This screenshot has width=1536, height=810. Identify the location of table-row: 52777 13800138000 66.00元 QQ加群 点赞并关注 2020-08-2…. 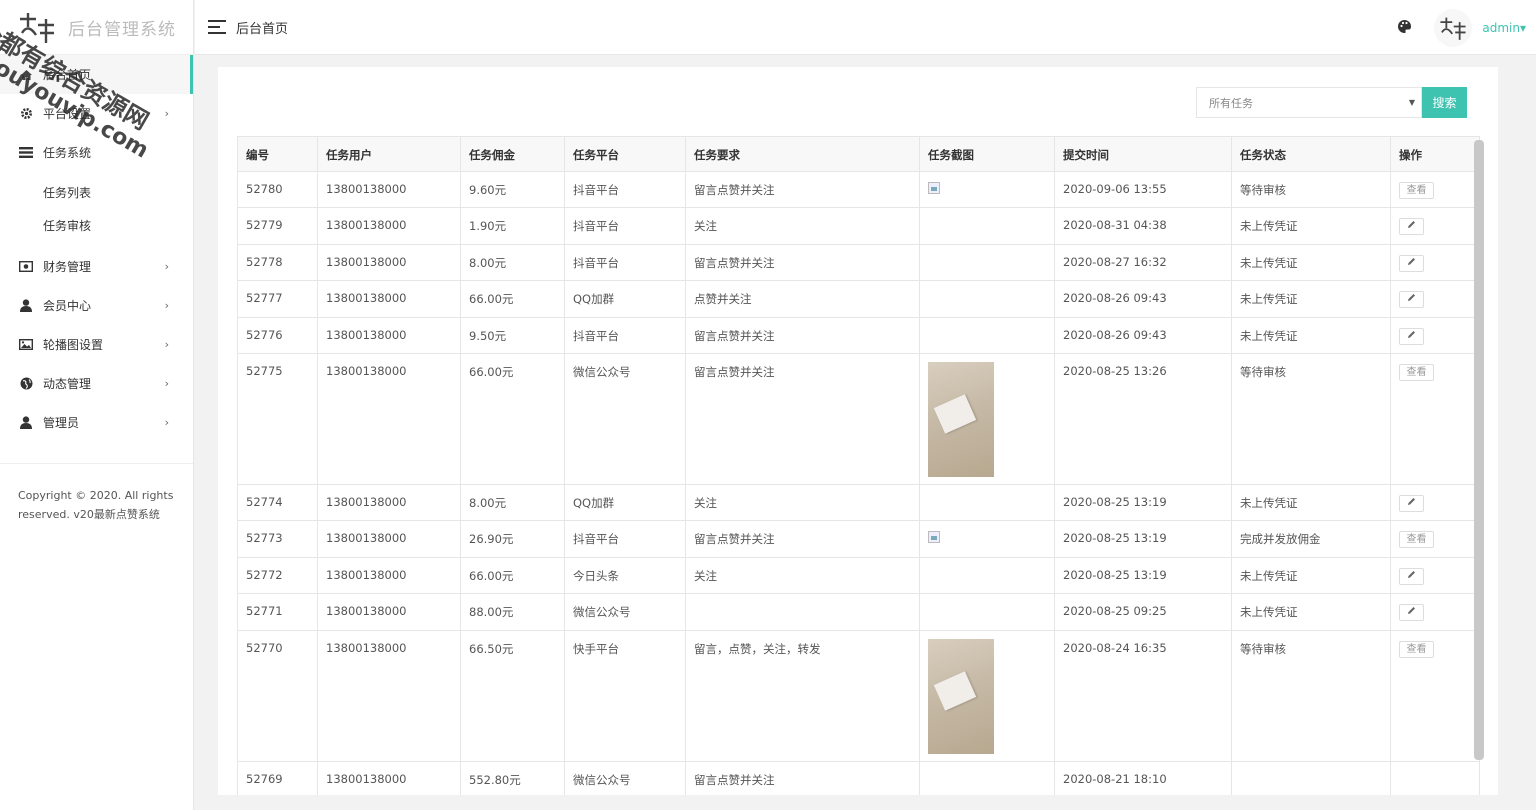
(858, 299).